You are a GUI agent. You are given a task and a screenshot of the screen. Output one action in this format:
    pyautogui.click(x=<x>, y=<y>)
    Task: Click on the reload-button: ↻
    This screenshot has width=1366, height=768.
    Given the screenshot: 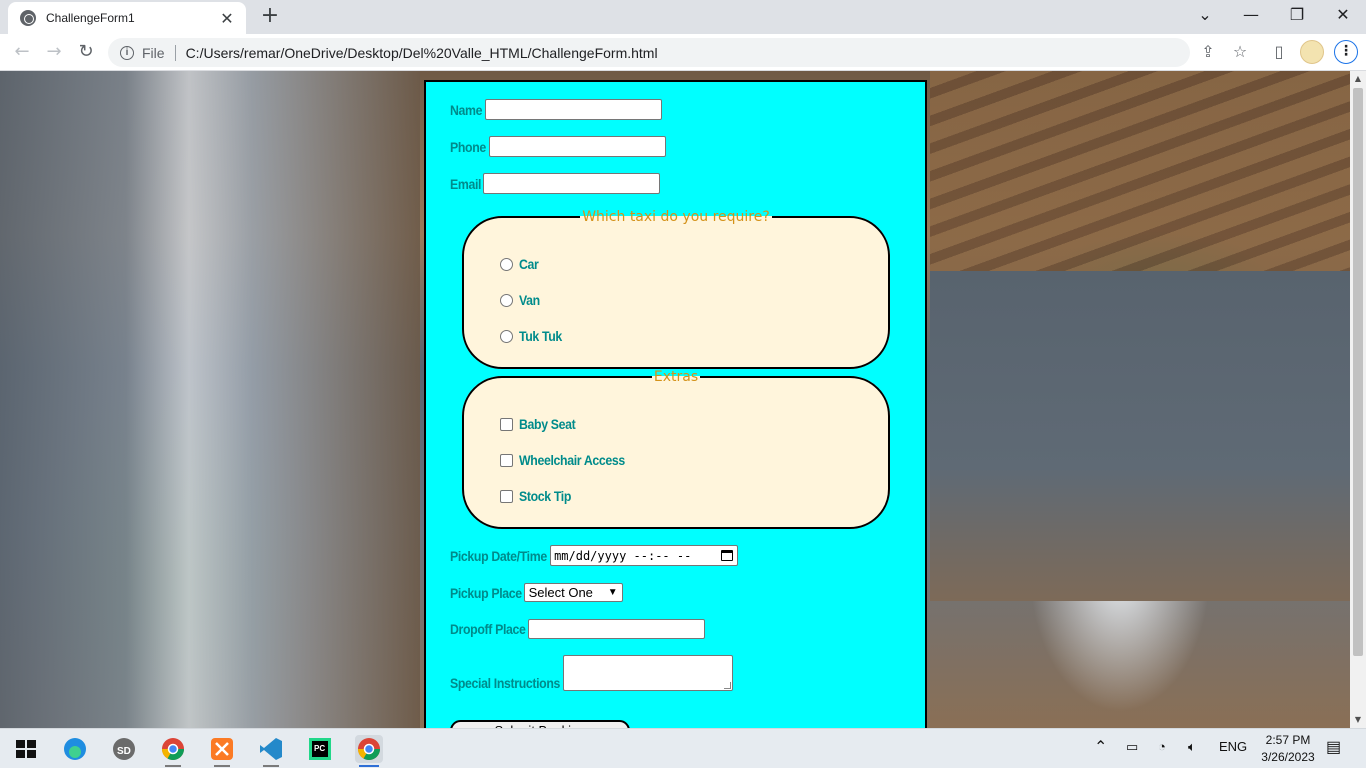 What is the action you would take?
    pyautogui.click(x=86, y=53)
    